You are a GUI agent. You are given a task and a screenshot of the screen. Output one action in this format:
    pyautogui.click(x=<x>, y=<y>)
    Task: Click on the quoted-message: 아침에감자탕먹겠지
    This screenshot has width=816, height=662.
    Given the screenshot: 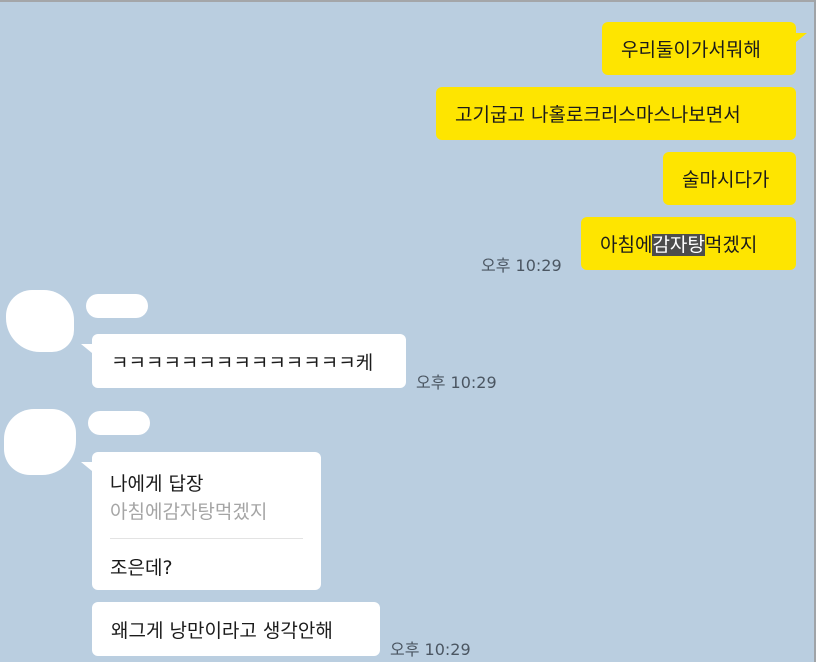 What is the action you would take?
    pyautogui.click(x=188, y=510)
    